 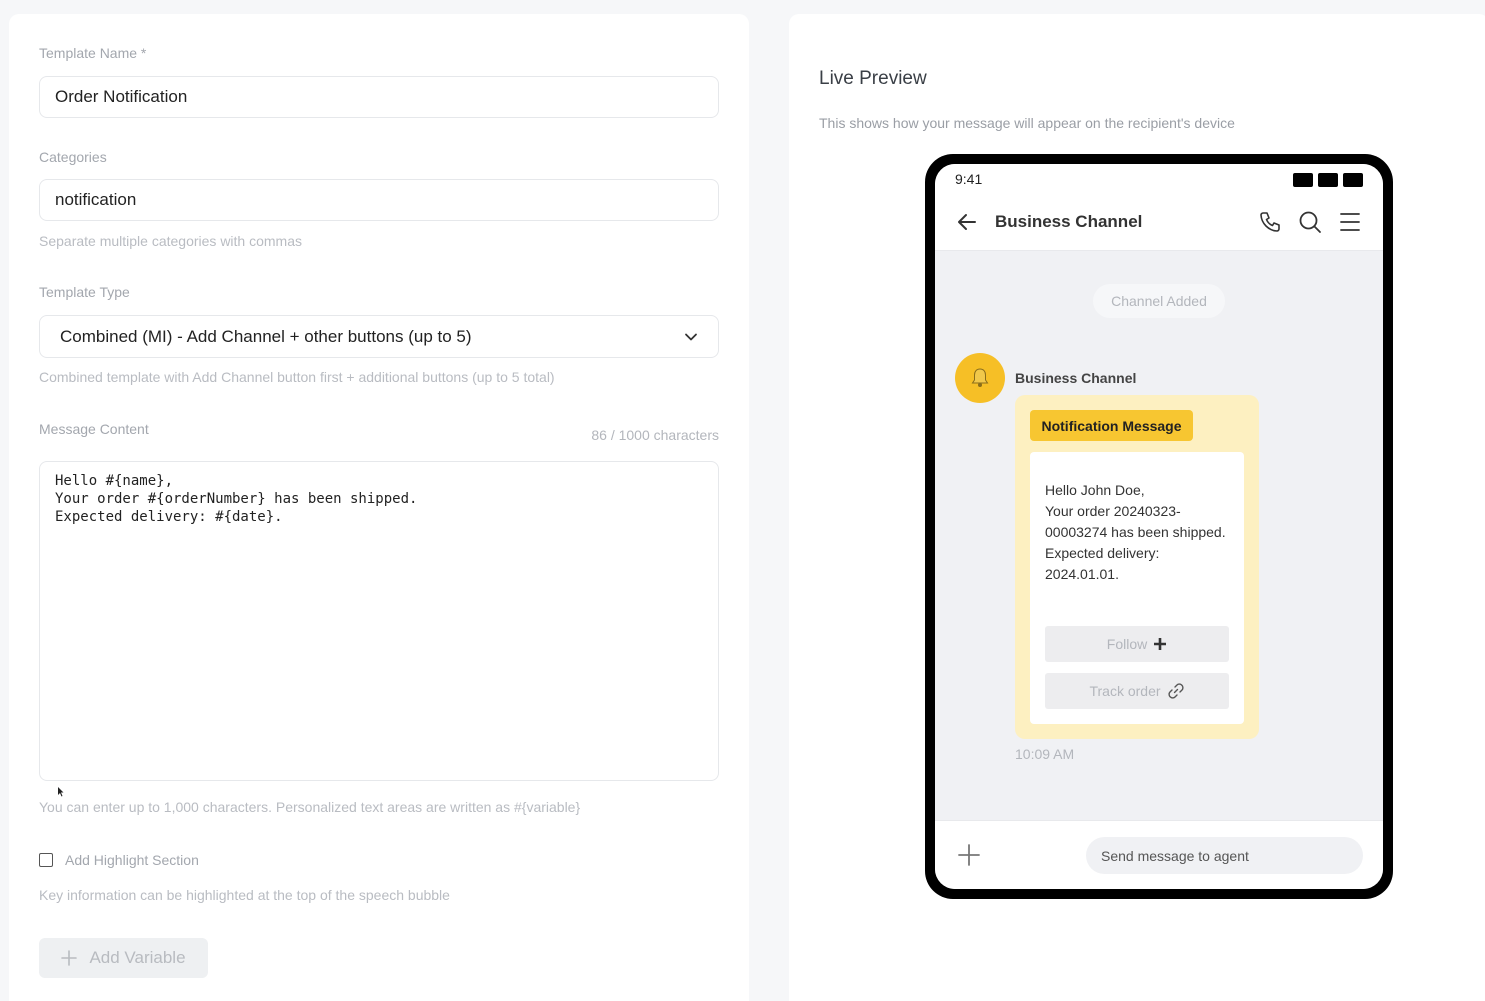 What do you see at coordinates (1159, 301) in the screenshot?
I see `channel-added-notice: Channel Added` at bounding box center [1159, 301].